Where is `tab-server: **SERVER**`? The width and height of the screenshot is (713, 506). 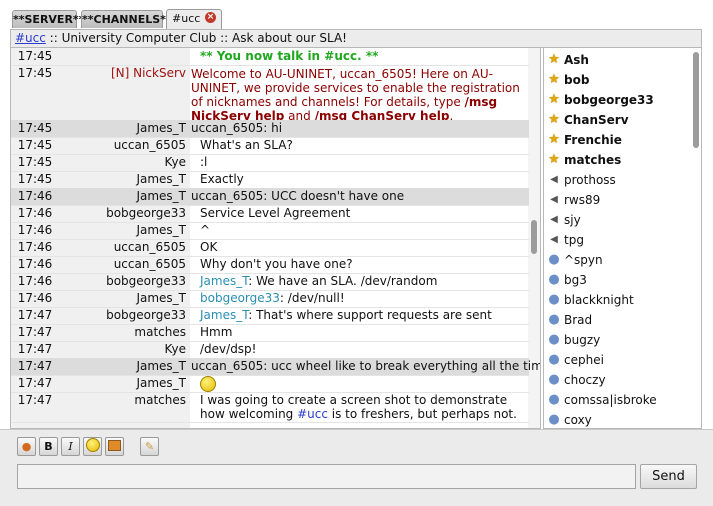 tab-server: **SERVER** is located at coordinates (48, 19).